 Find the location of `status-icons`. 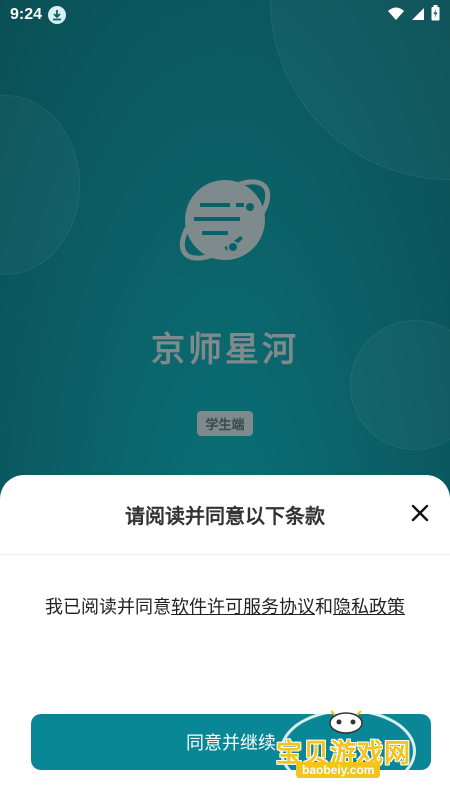

status-icons is located at coordinates (413, 15).